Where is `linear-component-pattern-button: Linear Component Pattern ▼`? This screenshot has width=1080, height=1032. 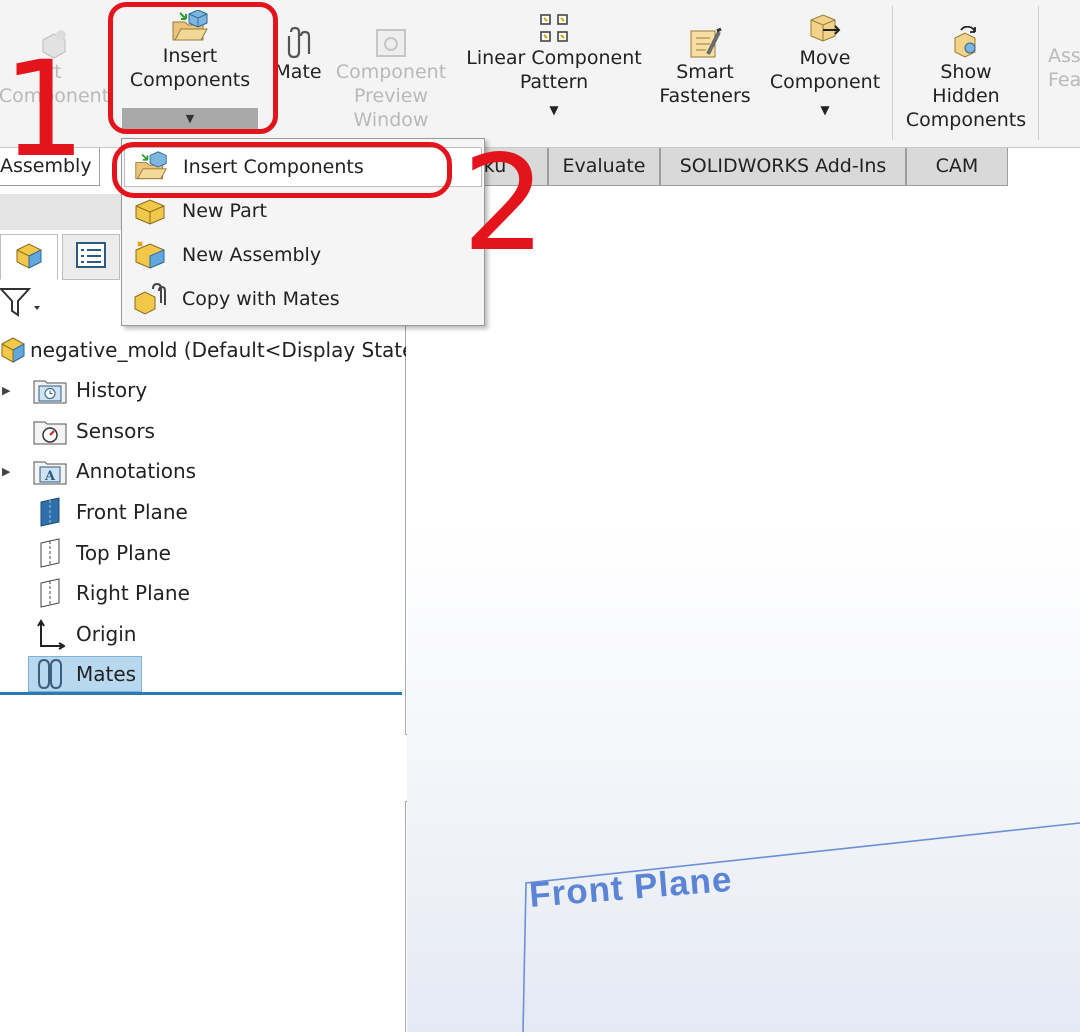
linear-component-pattern-button: Linear Component Pattern ▼ is located at coordinates (554, 64).